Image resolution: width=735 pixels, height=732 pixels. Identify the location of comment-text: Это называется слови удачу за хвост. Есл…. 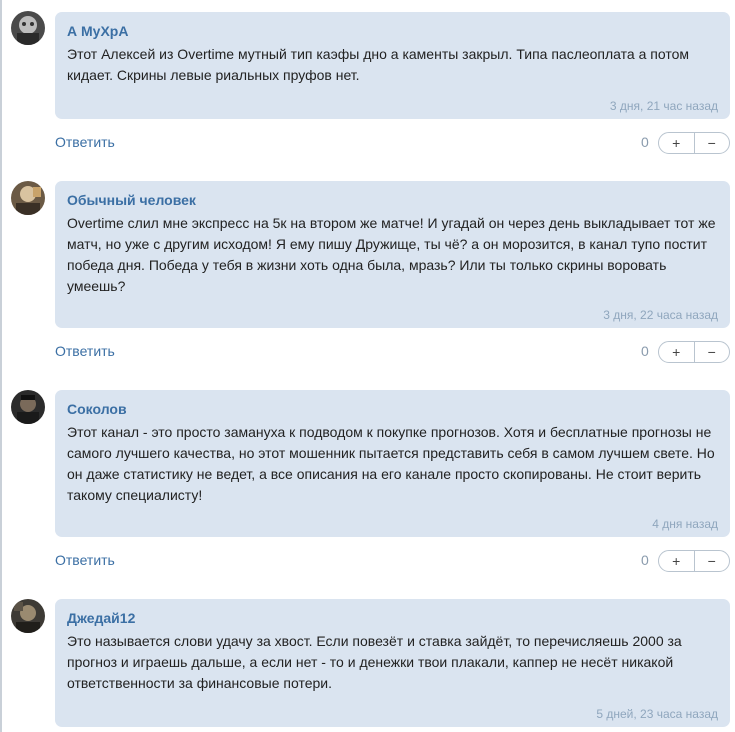
(374, 662).